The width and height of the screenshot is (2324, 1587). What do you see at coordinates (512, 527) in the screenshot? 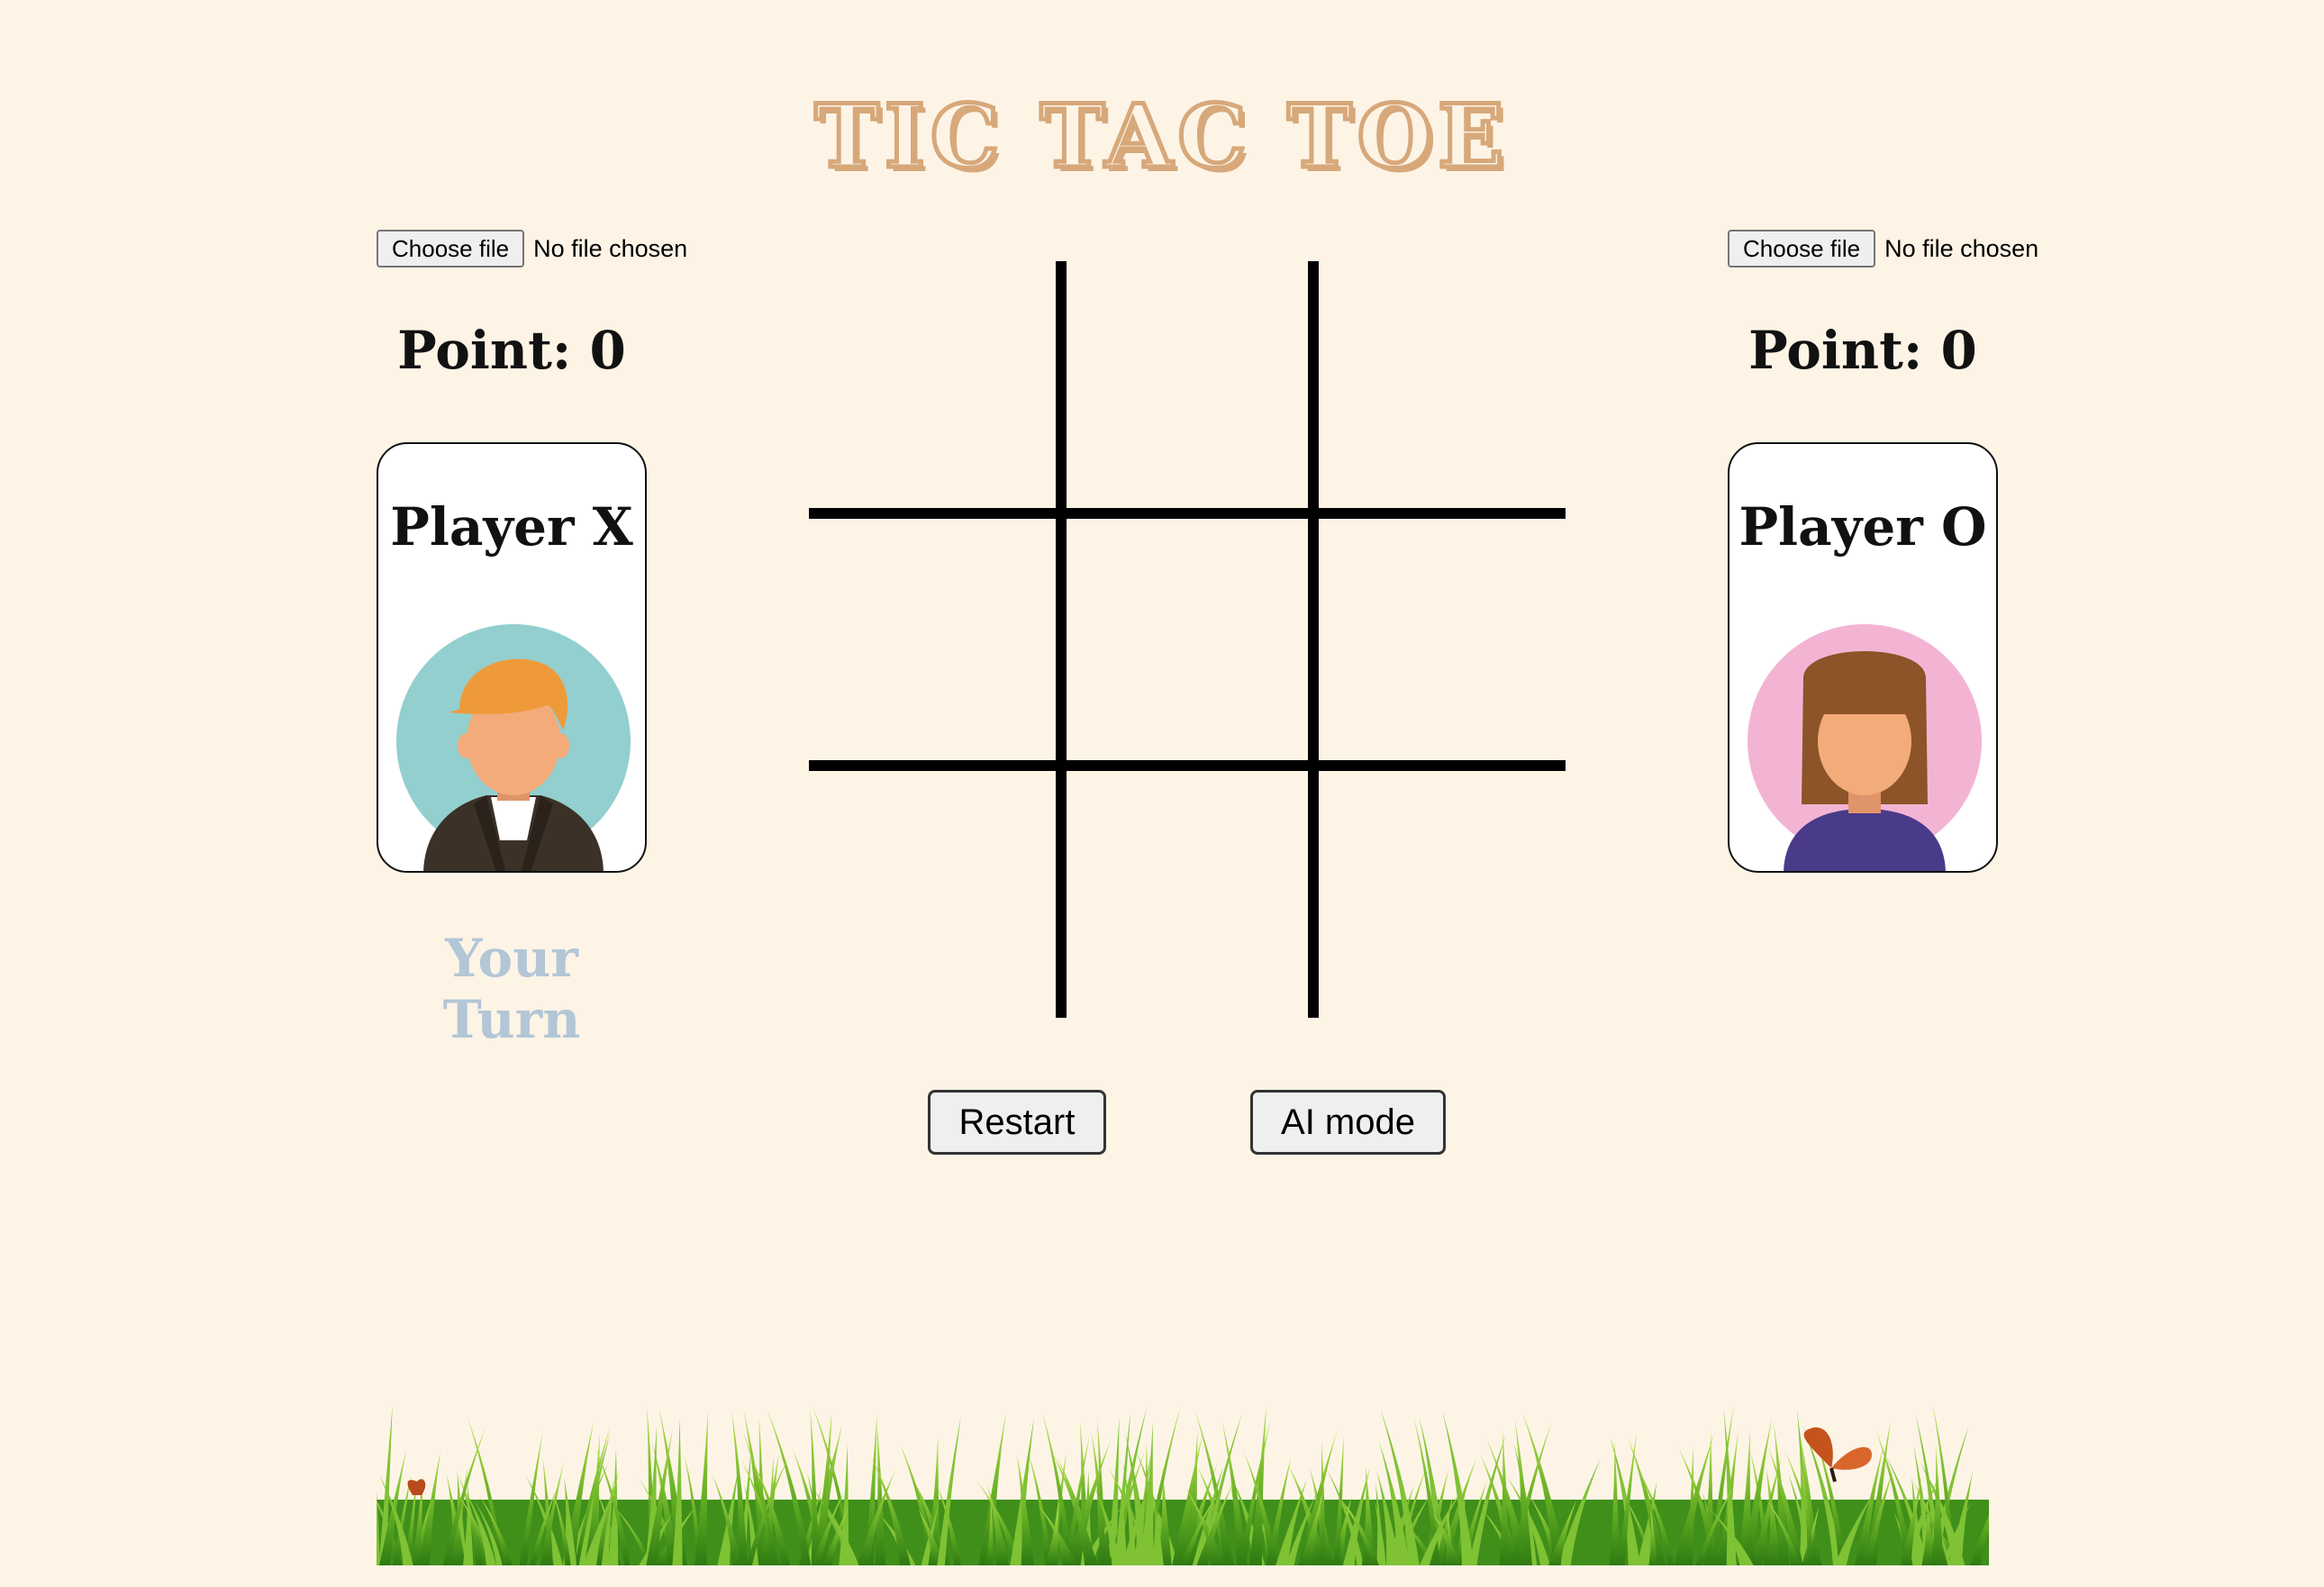
I see `player-x-name: Player X` at bounding box center [512, 527].